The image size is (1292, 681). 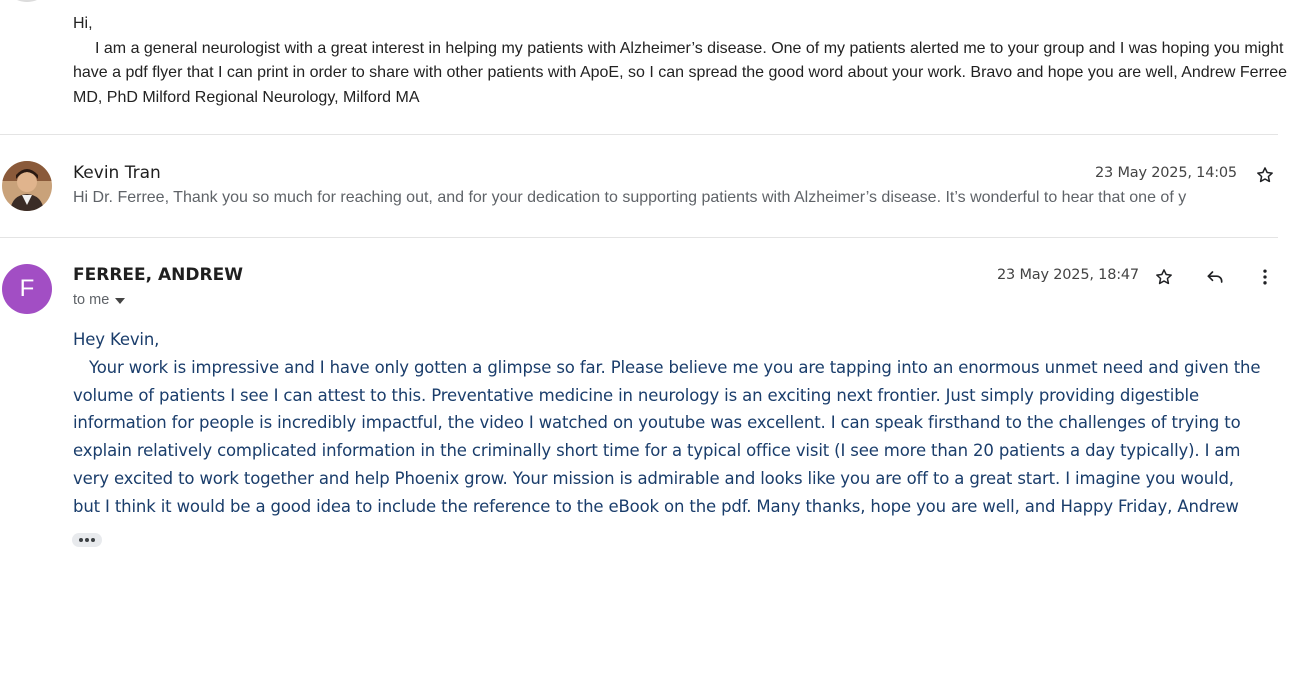 I want to click on show-trimmed-content-button, so click(x=87, y=540).